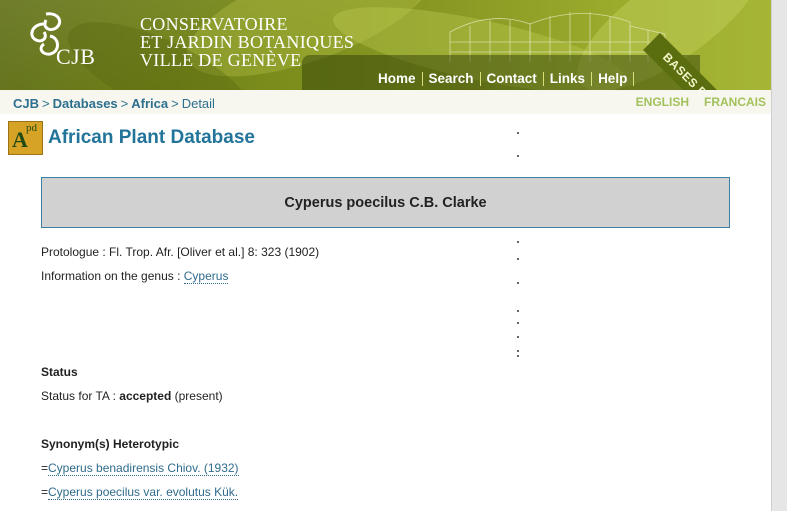  What do you see at coordinates (112, 276) in the screenshot?
I see `genus-label: Information on the genus :` at bounding box center [112, 276].